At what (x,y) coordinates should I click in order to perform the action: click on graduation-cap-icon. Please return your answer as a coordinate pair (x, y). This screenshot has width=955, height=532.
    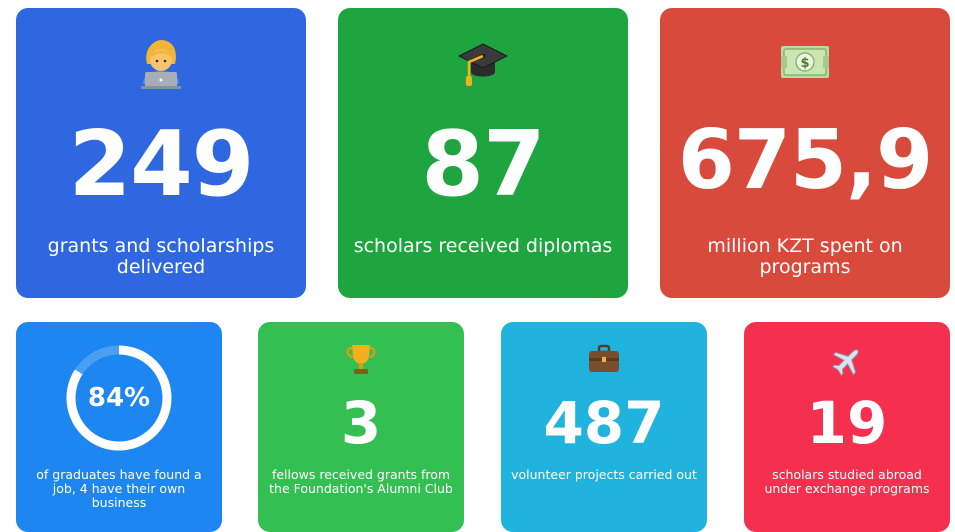
    Looking at the image, I should click on (483, 62).